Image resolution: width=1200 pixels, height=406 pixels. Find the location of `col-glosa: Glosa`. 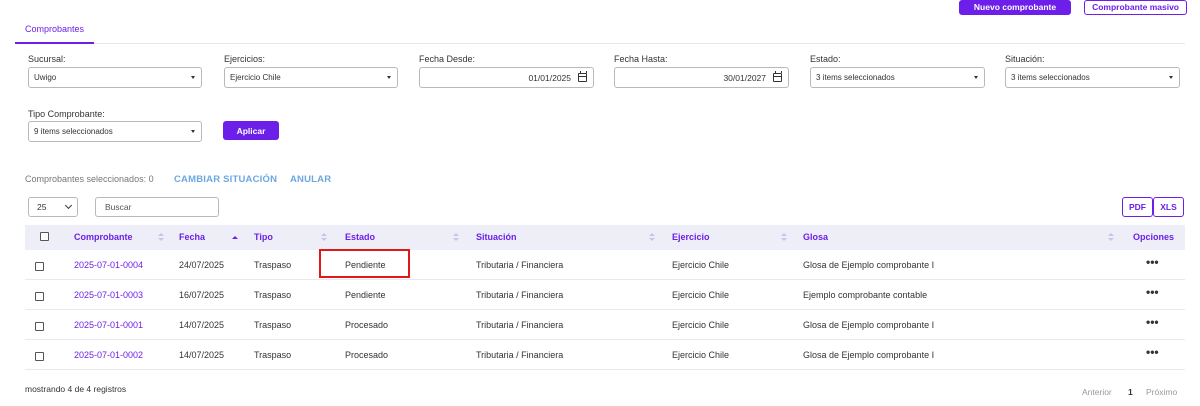

col-glosa: Glosa is located at coordinates (815, 237).